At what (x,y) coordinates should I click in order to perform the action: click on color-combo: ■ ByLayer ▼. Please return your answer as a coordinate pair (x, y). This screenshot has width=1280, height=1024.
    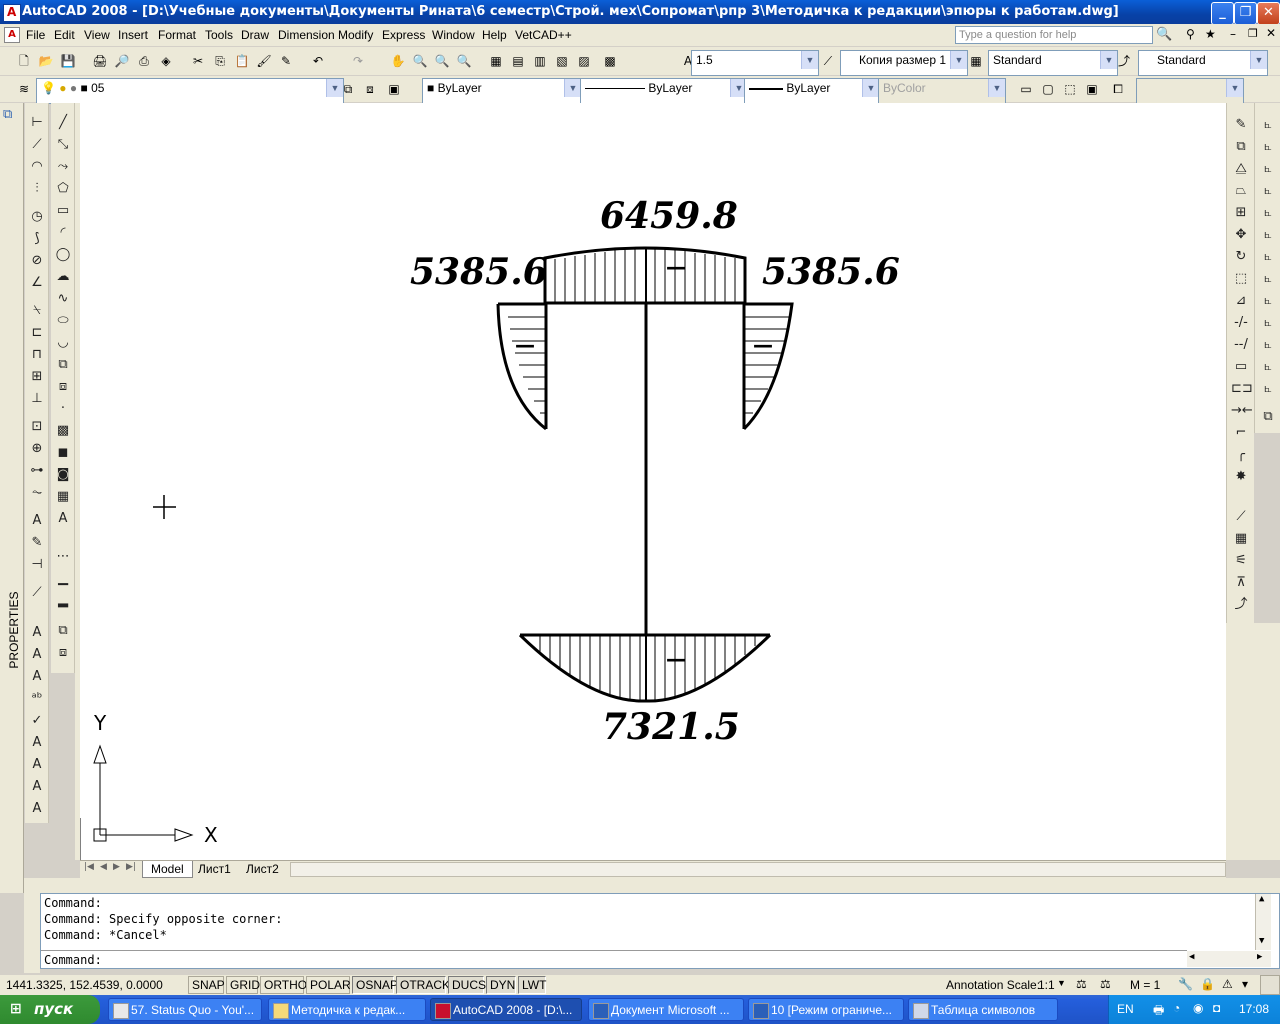
    Looking at the image, I should click on (502, 91).